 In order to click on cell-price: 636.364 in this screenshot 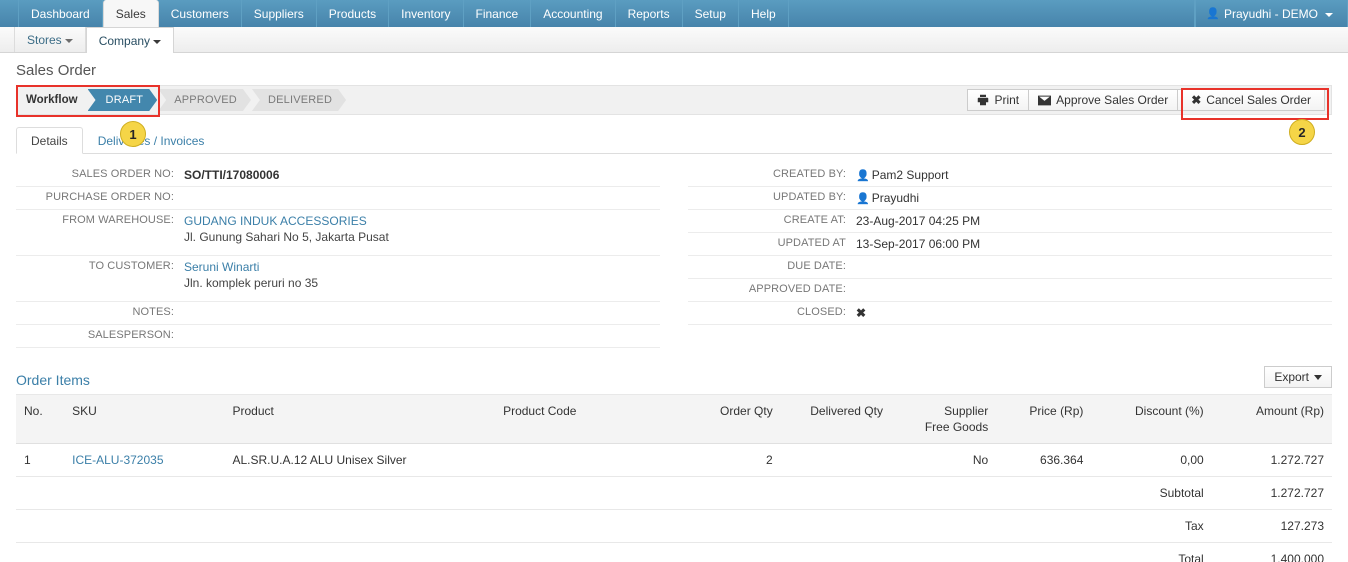, I will do `click(1044, 460)`.